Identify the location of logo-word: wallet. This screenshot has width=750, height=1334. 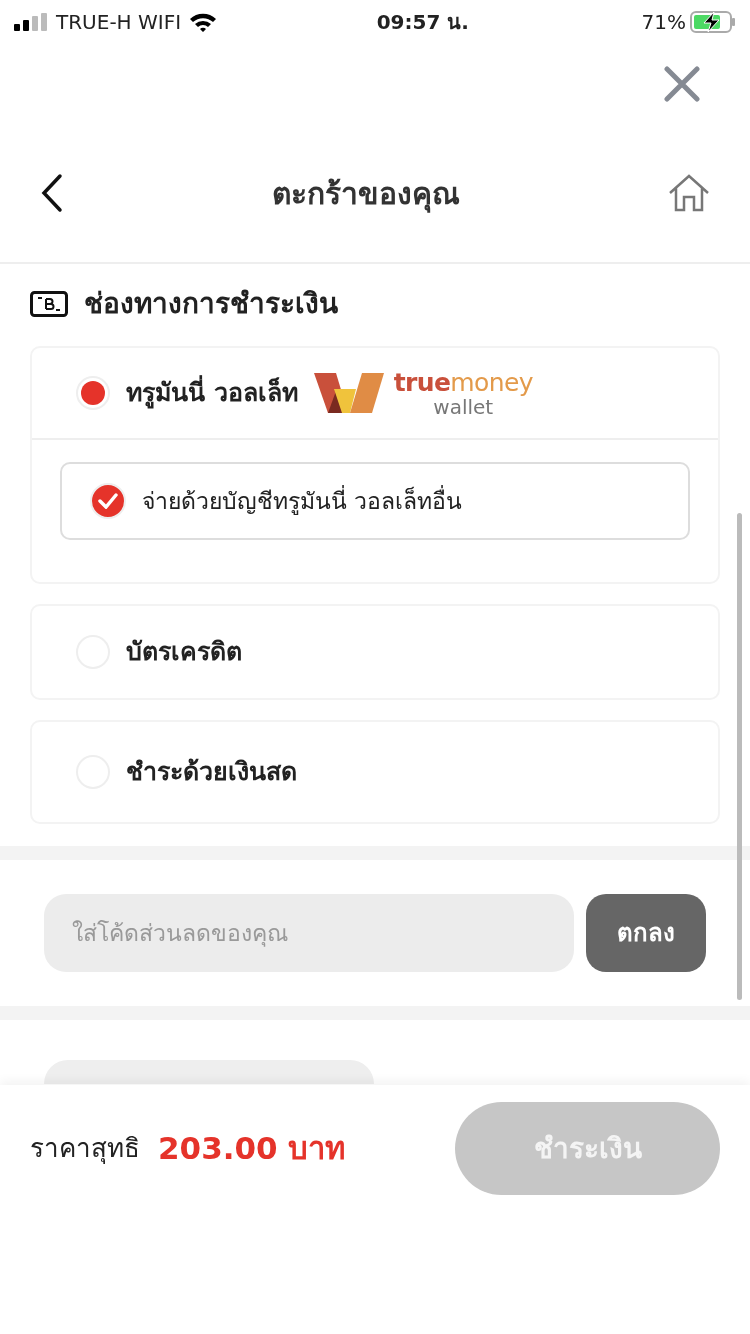
(463, 406).